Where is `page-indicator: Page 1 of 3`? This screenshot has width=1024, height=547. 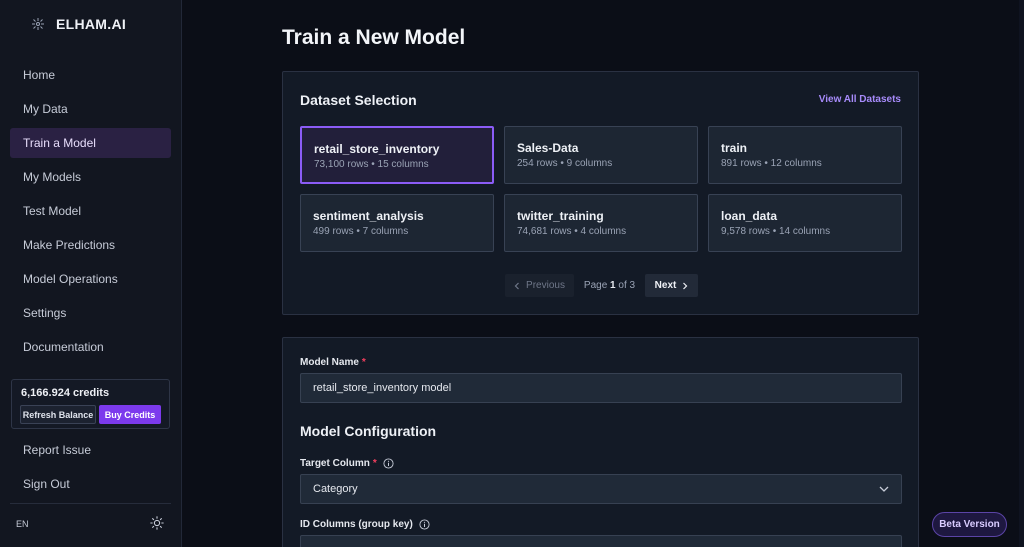 page-indicator: Page 1 of 3 is located at coordinates (609, 285).